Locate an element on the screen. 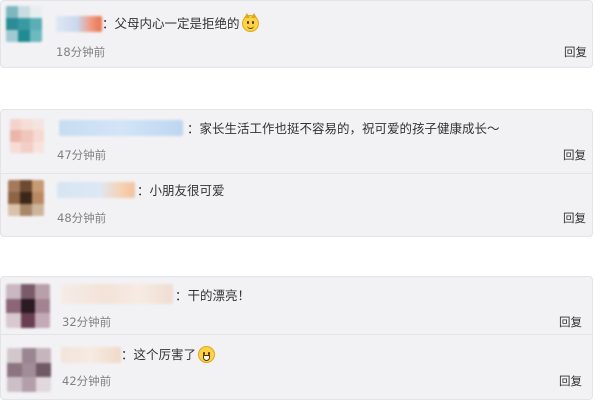  comment-text: ：小朋友很可爱 is located at coordinates (181, 190).